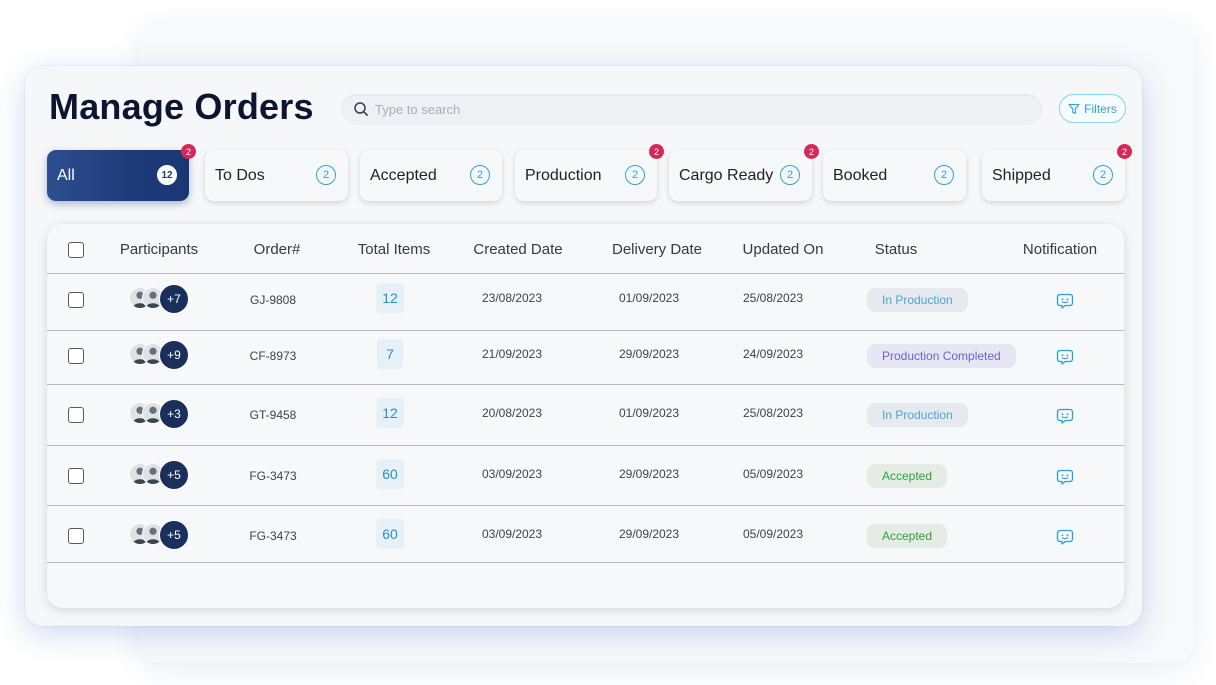 The height and width of the screenshot is (685, 1216). What do you see at coordinates (174, 414) in the screenshot?
I see `participants-more-count: +3` at bounding box center [174, 414].